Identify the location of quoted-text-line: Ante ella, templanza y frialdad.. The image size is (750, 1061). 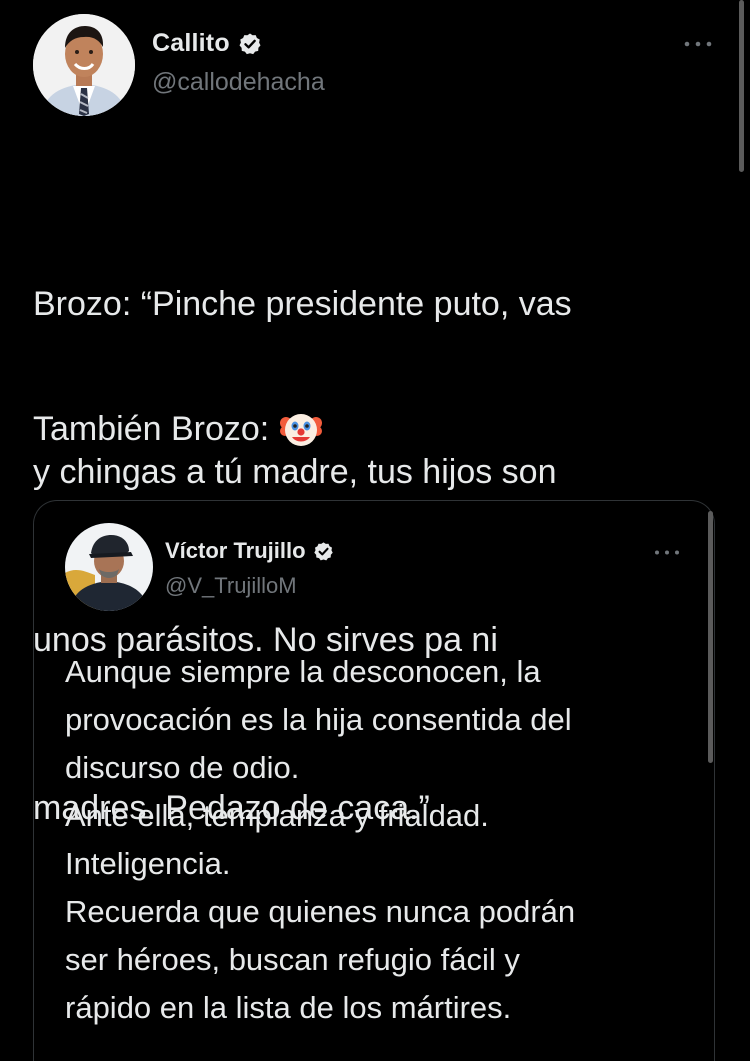
(277, 815).